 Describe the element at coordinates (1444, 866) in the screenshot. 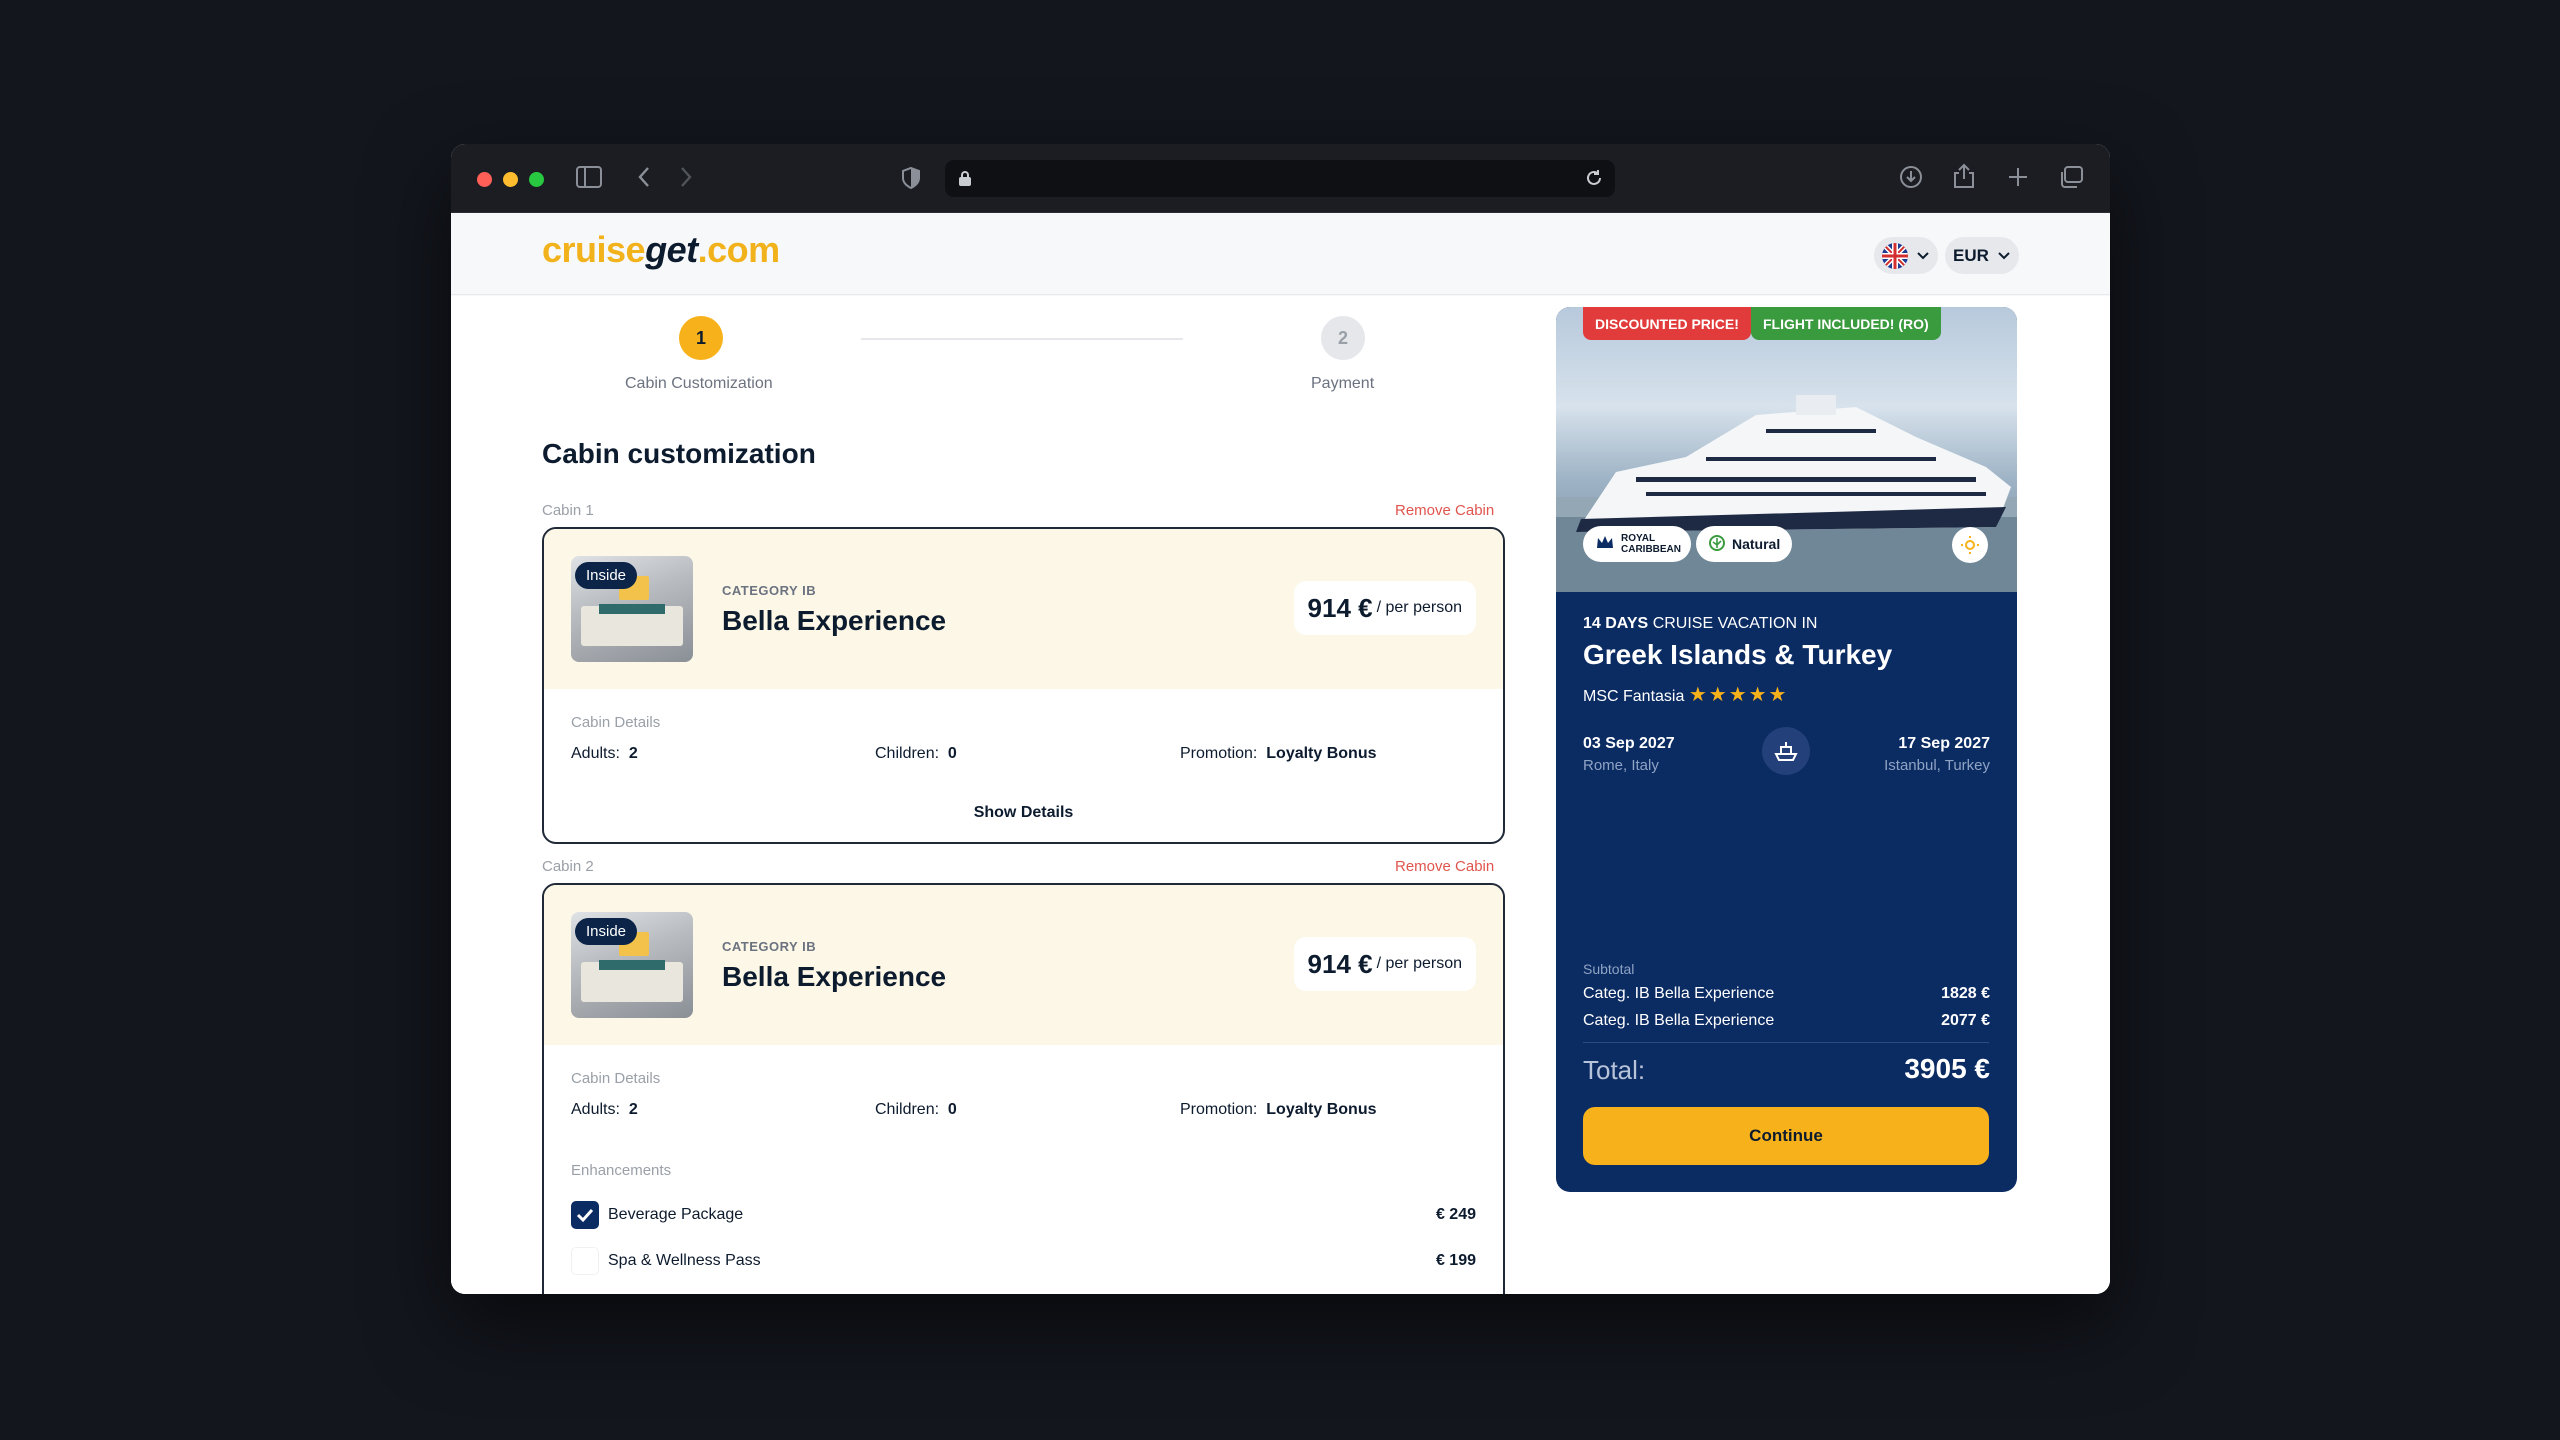

I see `remove-cabin-2-button: Remove Cabin` at that location.